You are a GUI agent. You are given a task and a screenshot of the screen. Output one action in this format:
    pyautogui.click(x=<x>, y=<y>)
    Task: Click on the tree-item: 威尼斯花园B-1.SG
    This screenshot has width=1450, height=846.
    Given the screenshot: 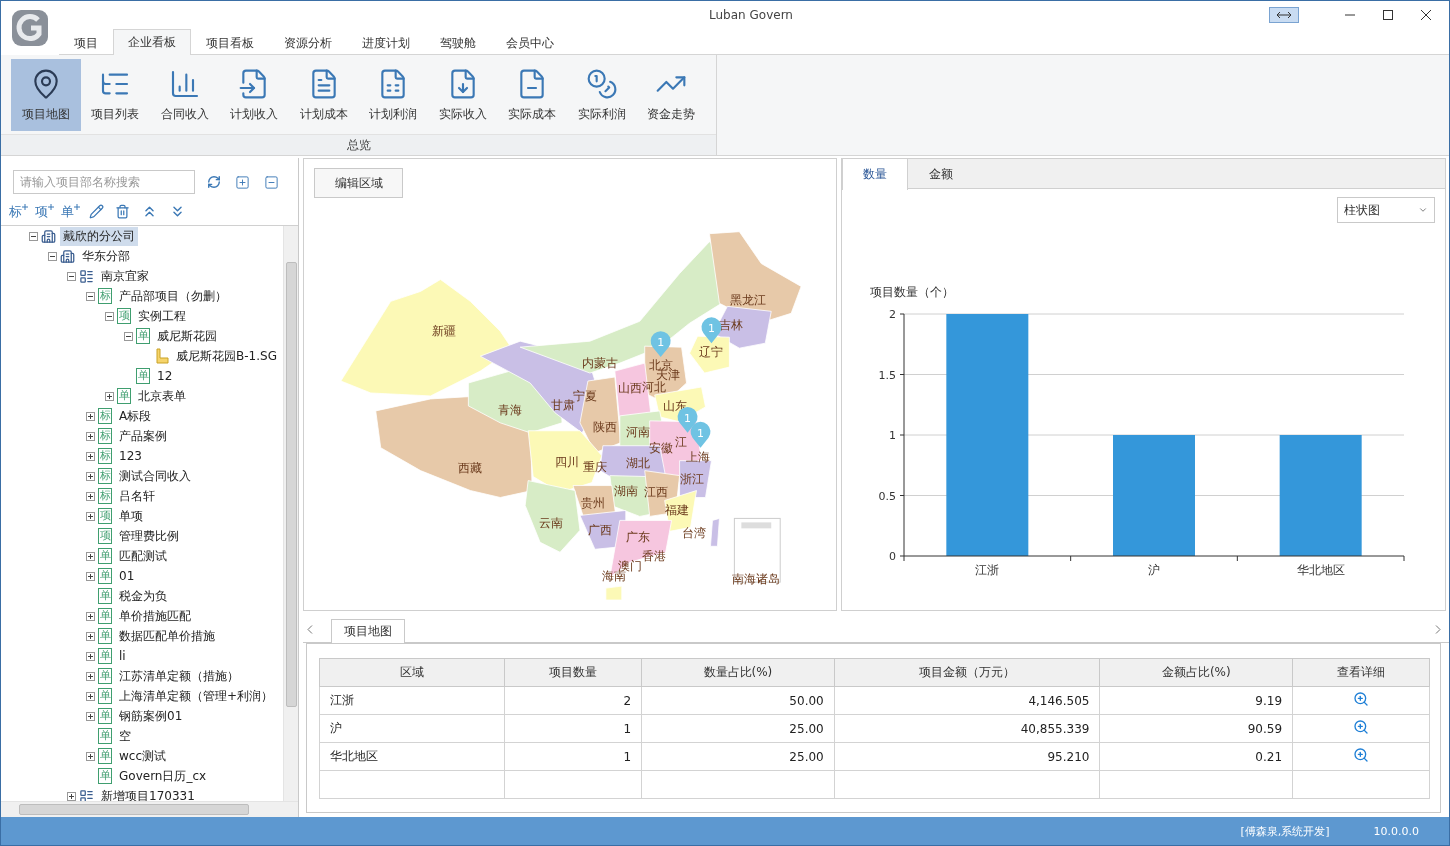 What is the action you would take?
    pyautogui.click(x=226, y=356)
    